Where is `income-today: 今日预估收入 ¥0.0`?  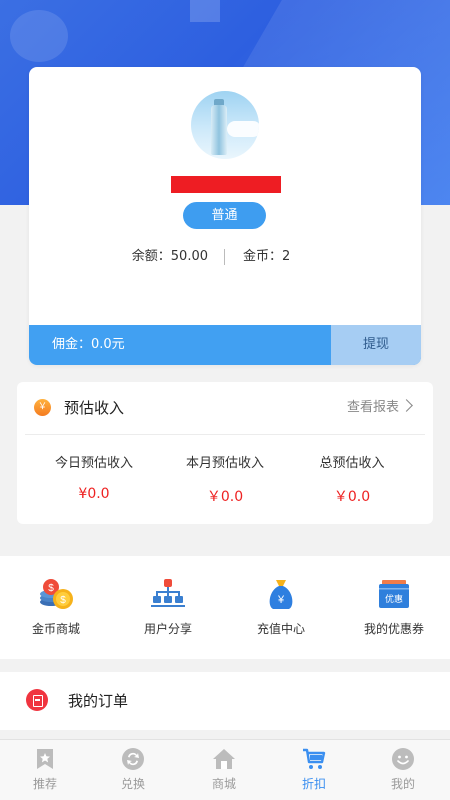 income-today: 今日预估收入 ¥0.0 is located at coordinates (94, 479).